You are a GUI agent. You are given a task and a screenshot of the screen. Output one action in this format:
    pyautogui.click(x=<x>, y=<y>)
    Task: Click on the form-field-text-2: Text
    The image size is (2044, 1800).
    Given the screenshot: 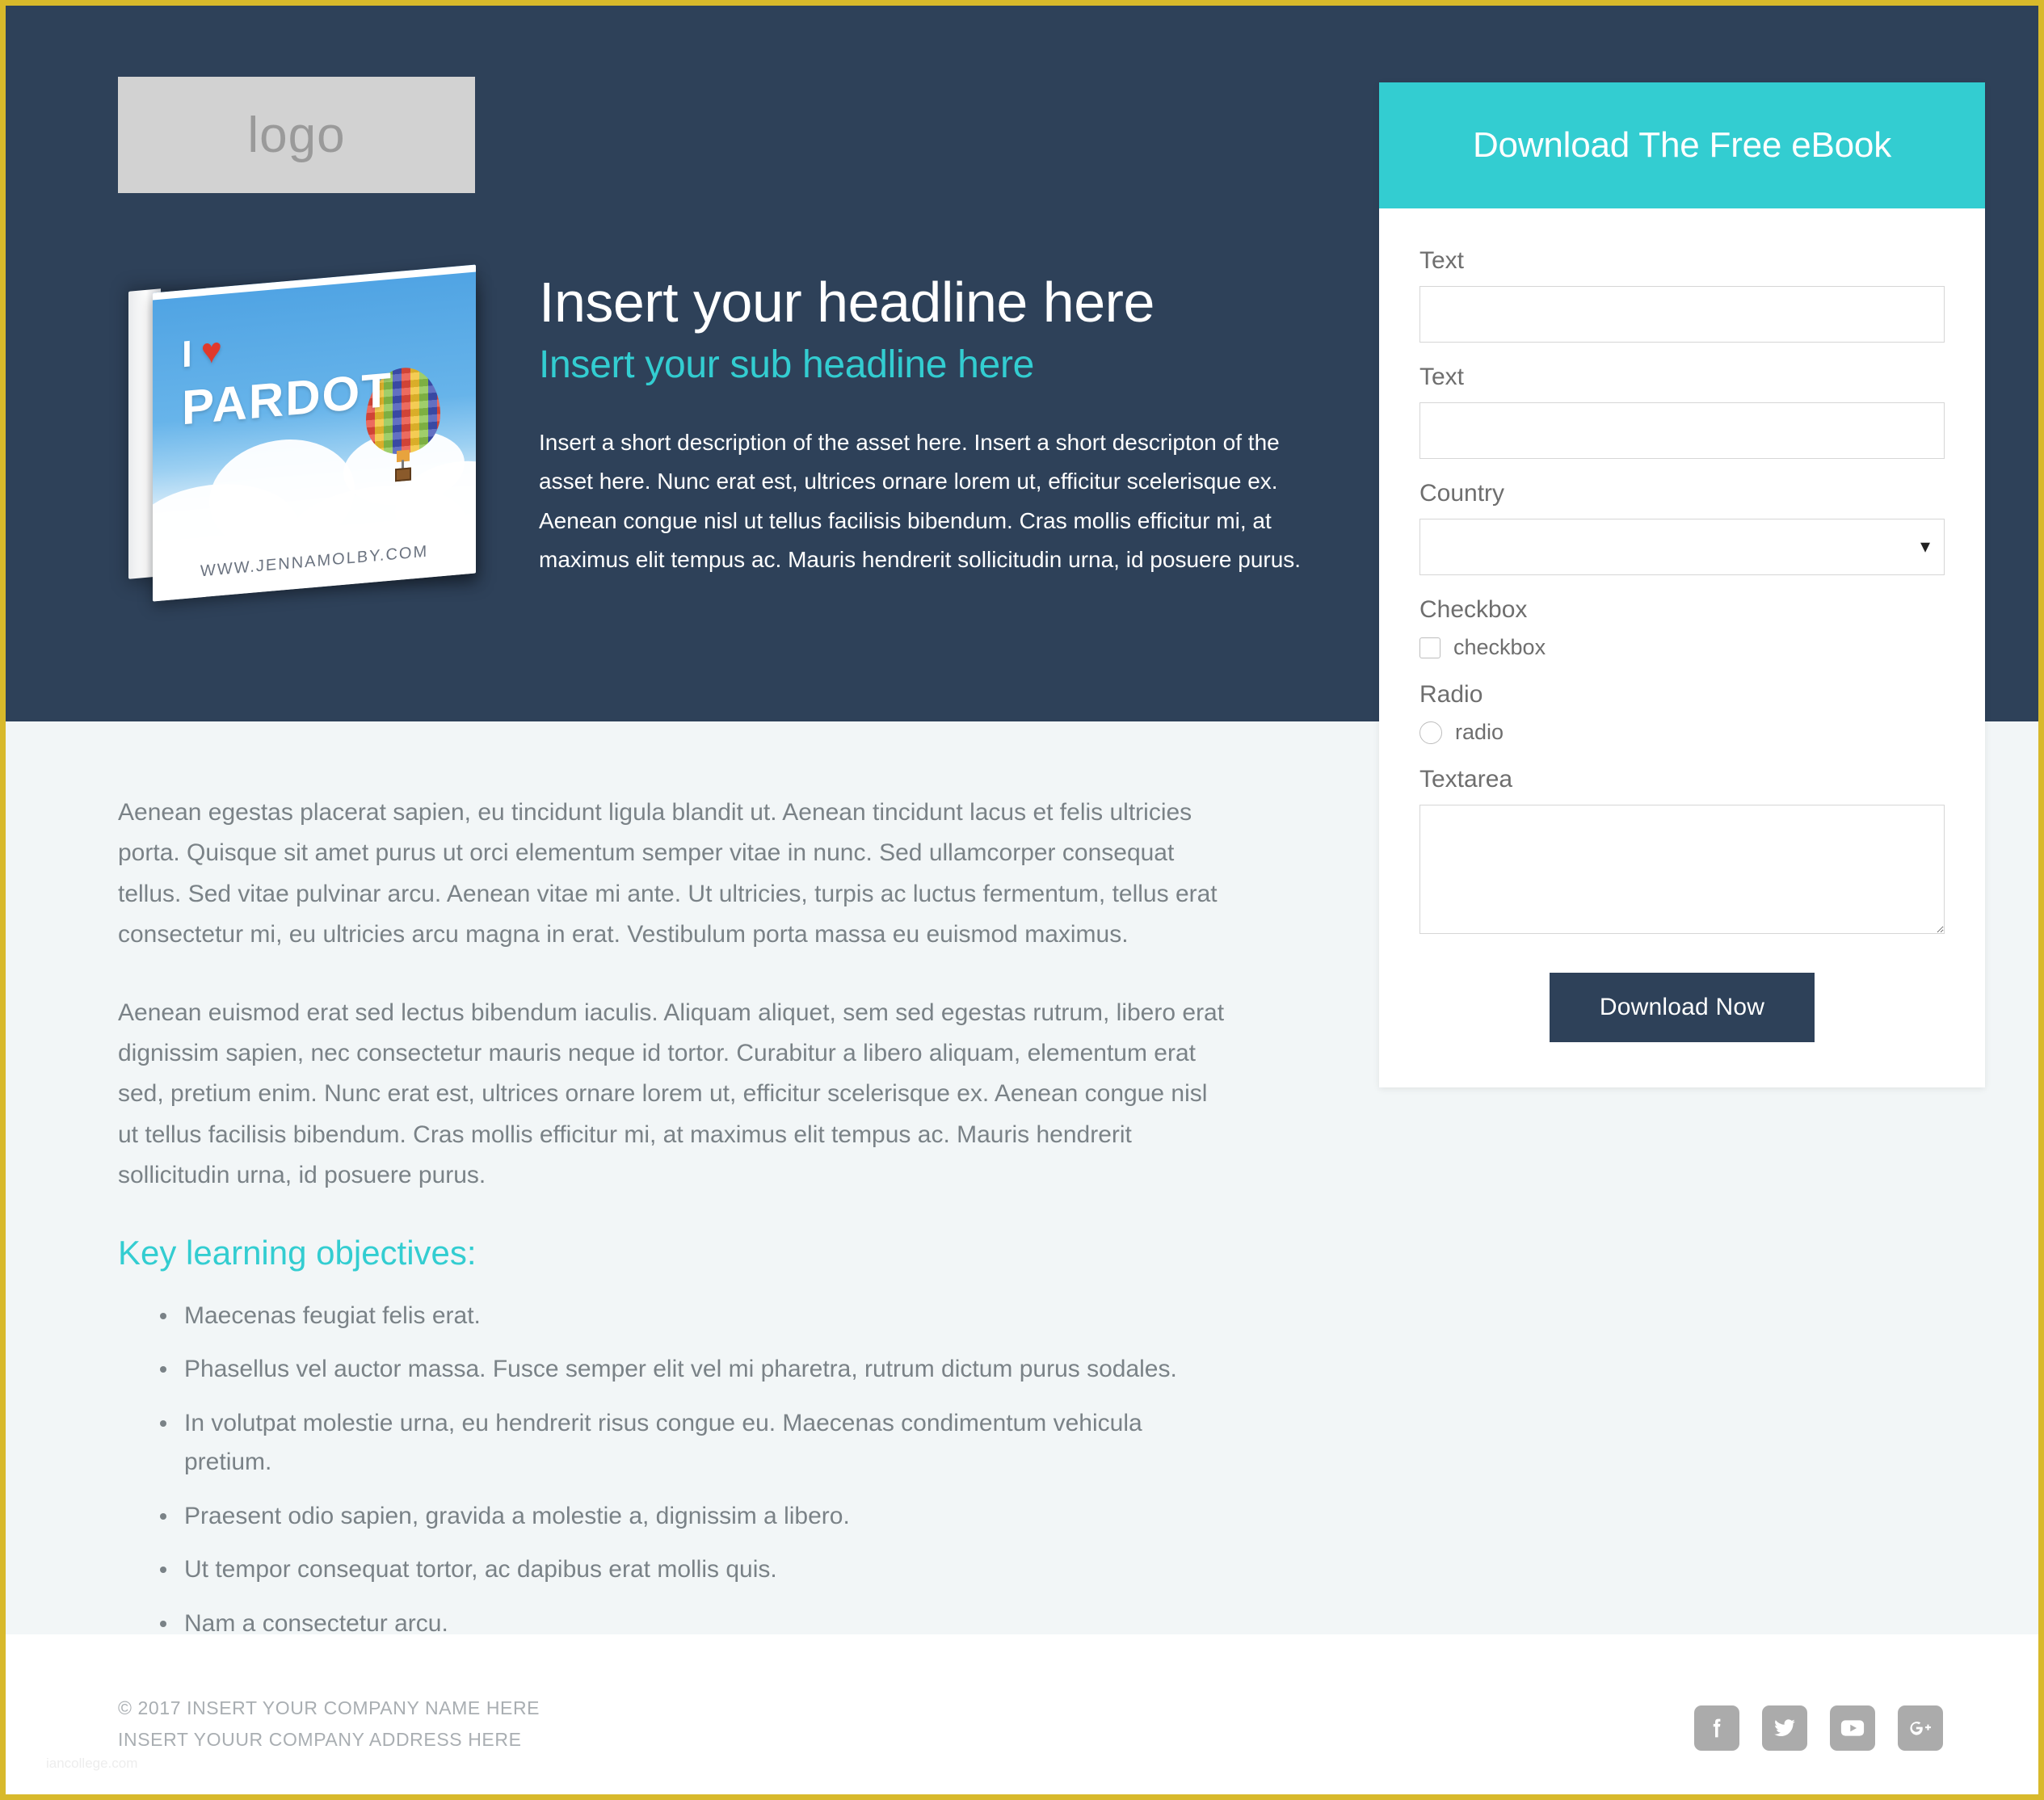 What is the action you would take?
    pyautogui.click(x=1682, y=411)
    